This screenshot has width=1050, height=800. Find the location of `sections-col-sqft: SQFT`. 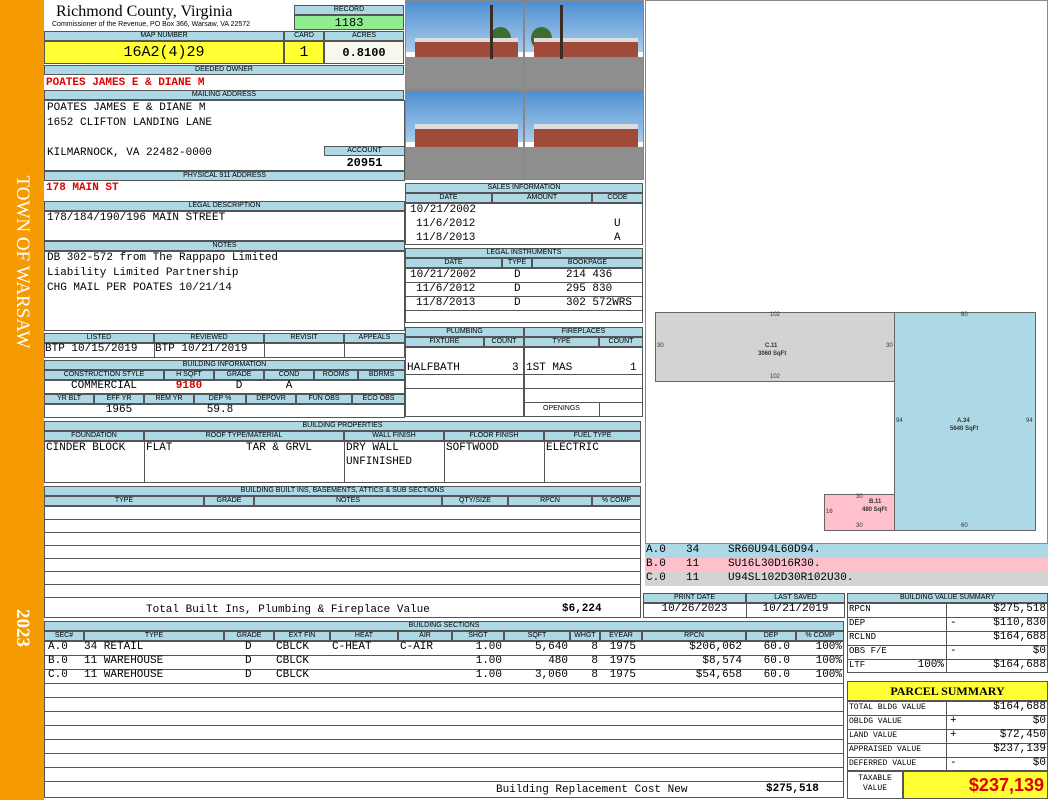

sections-col-sqft: SQFT is located at coordinates (537, 636).